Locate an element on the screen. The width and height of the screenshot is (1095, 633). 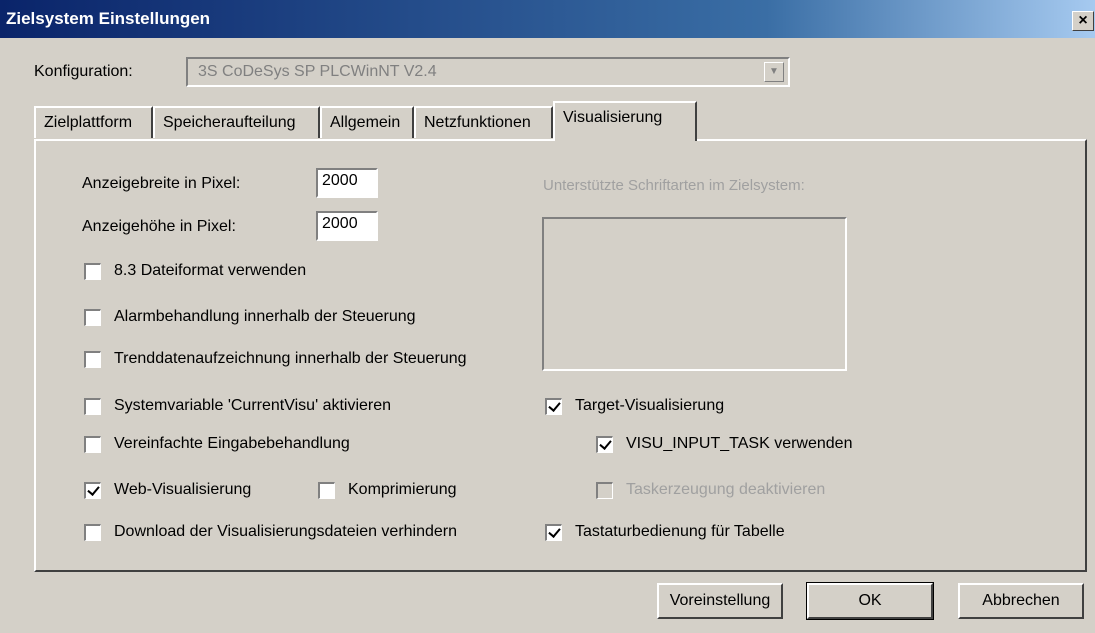
komprimierung-checkbox is located at coordinates (326, 490).